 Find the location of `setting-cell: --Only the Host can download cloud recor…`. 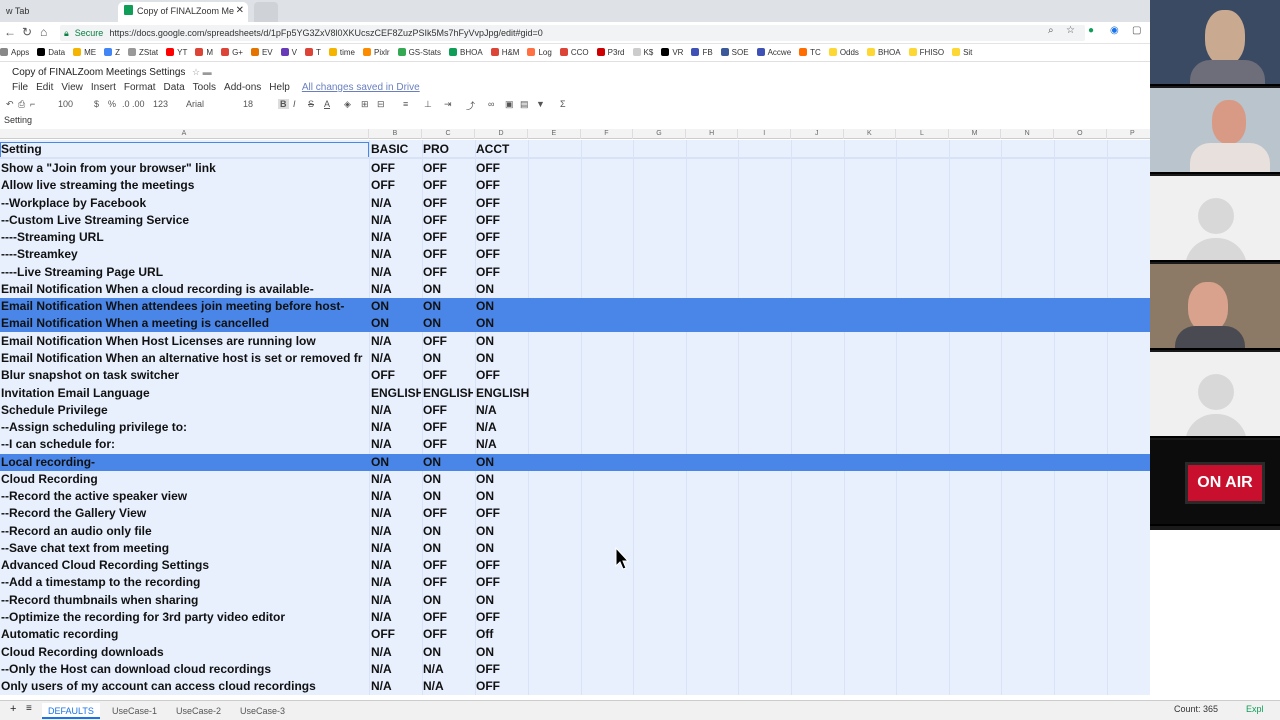

setting-cell: --Only the Host can download cloud recor… is located at coordinates (184, 669).